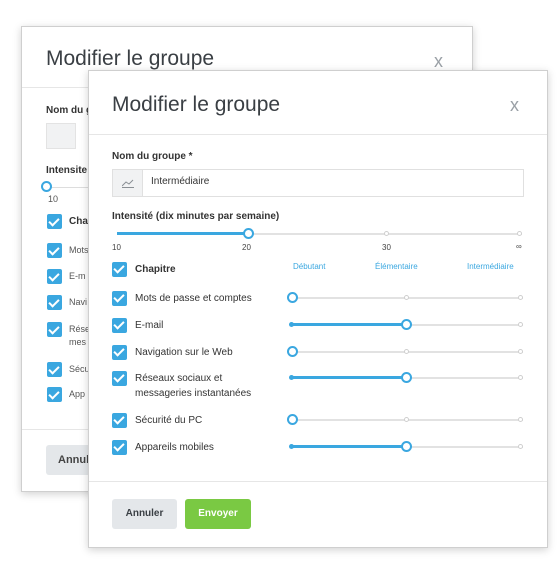 The height and width of the screenshot is (561, 558). I want to click on chapter-label: Navigation sur le Web, so click(184, 352).